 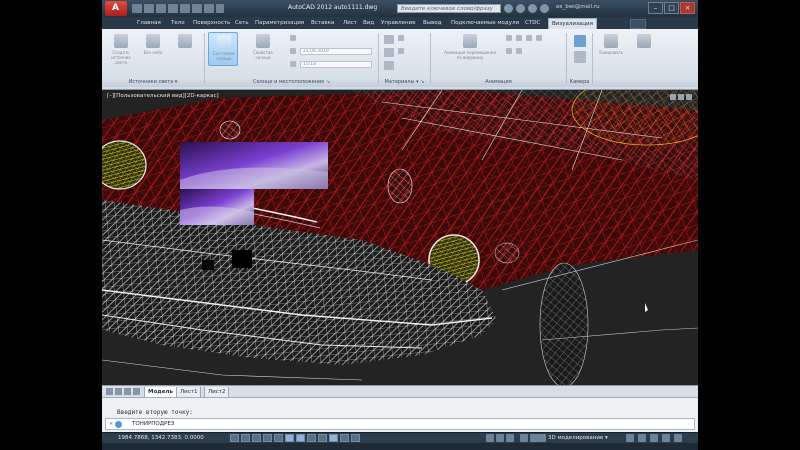 What do you see at coordinates (508, 8) in the screenshot?
I see `search-icon` at bounding box center [508, 8].